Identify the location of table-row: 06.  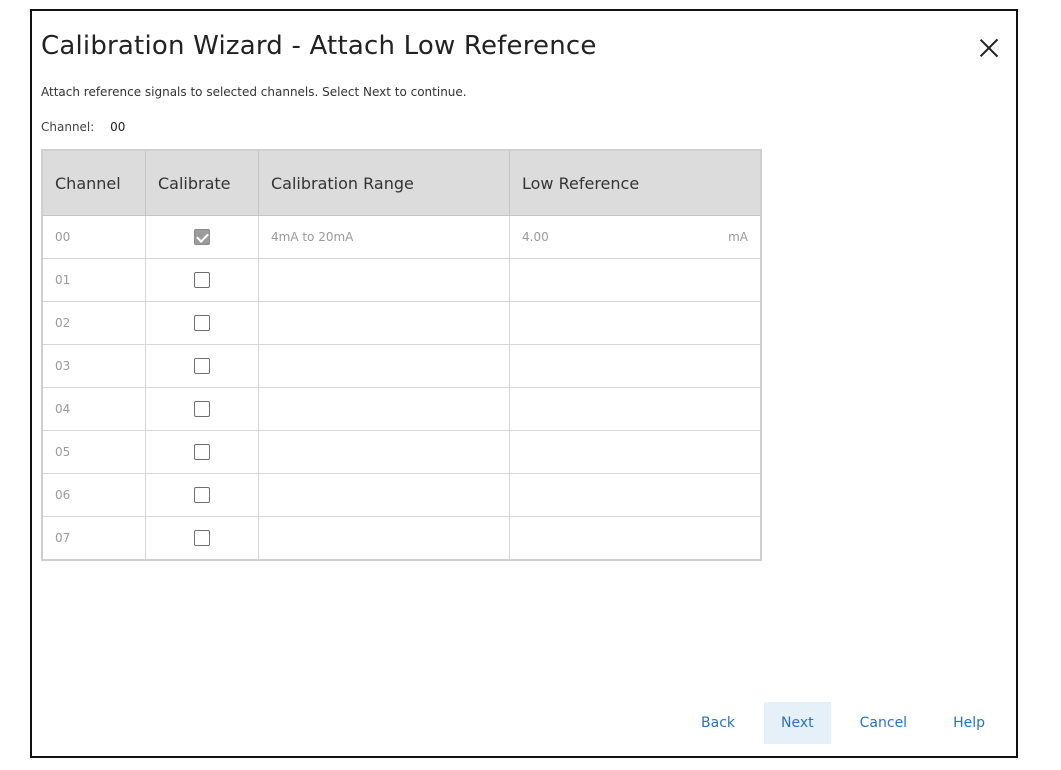
(402, 495).